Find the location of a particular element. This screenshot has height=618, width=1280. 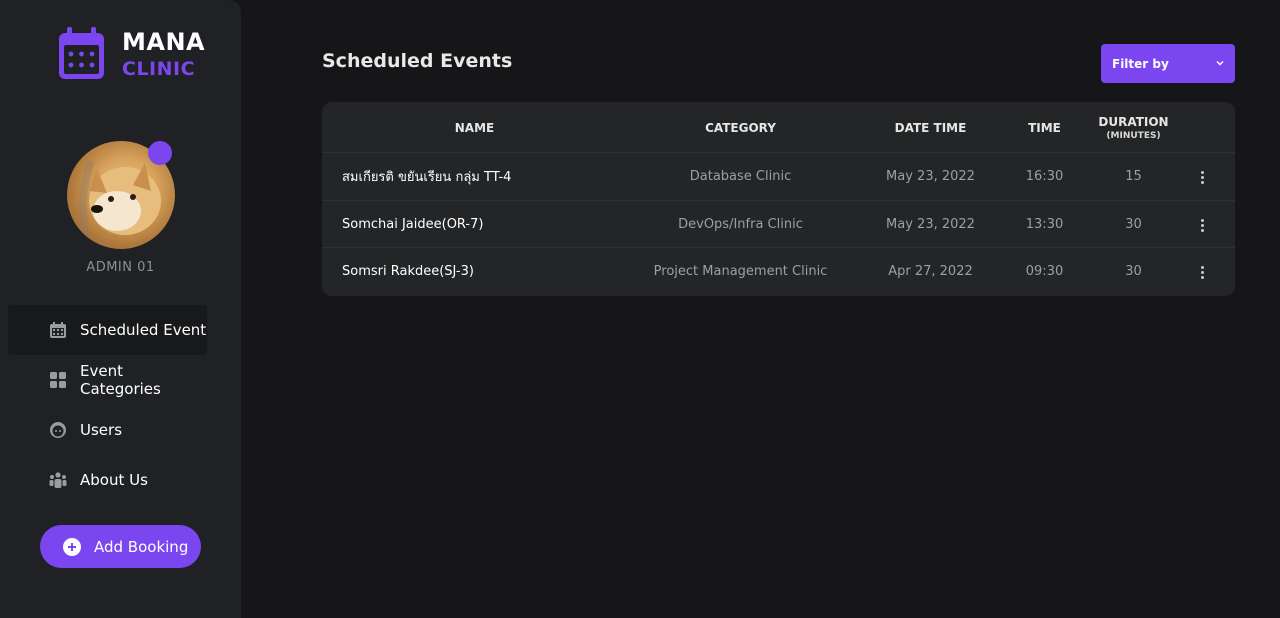

nav-label: Event Categories is located at coordinates (120, 380).